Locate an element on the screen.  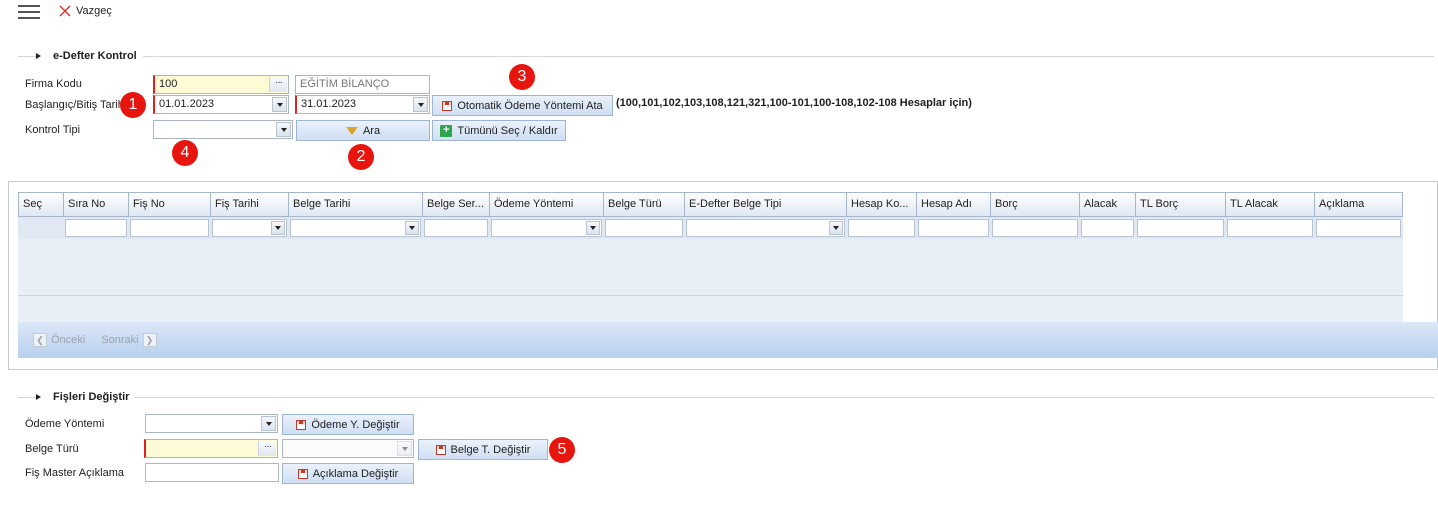
column-header: TL Borç is located at coordinates (1181, 204).